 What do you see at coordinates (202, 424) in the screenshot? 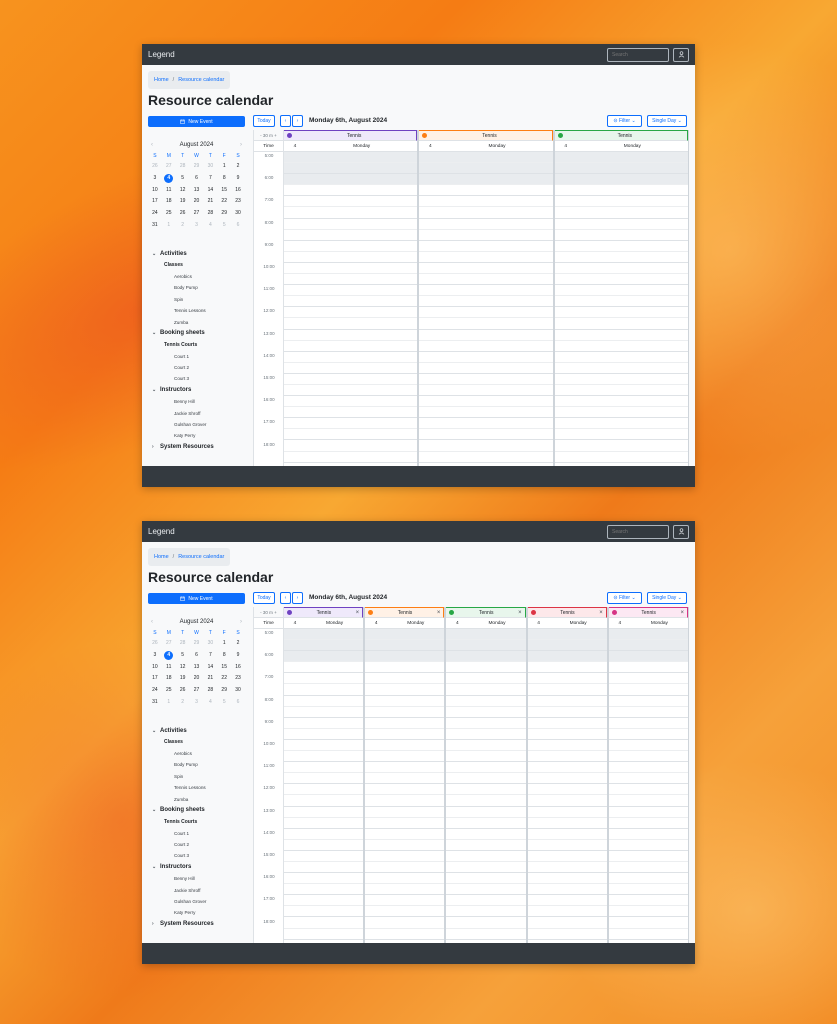
I see `tree-leaf-gulshan-grover: Gulshan Grover` at bounding box center [202, 424].